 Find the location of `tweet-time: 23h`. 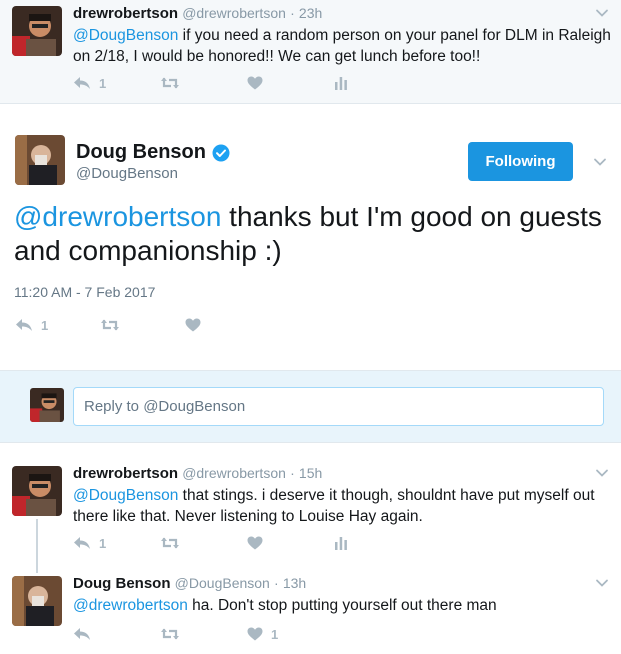

tweet-time: 23h is located at coordinates (310, 13).